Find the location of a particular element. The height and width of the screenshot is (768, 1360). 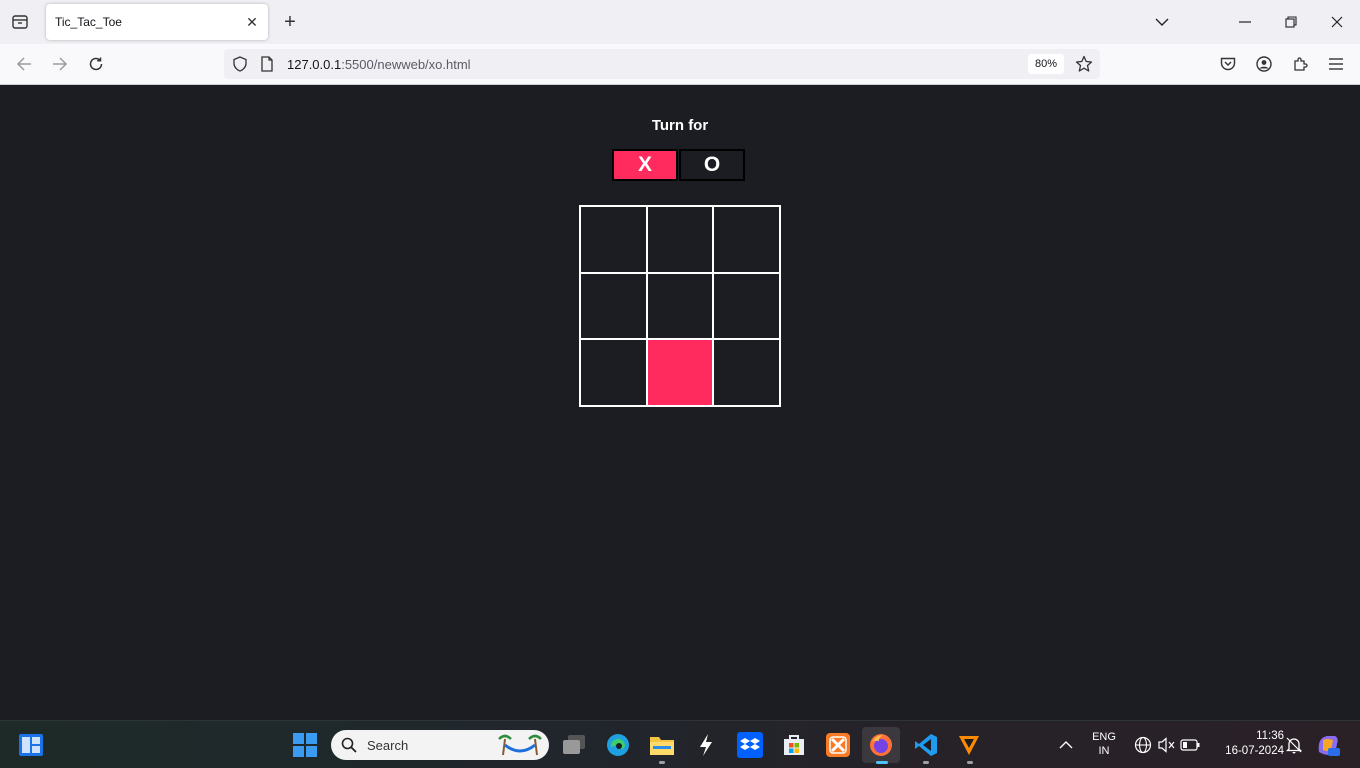

url-host: 127.0.0.1 is located at coordinates (314, 64).